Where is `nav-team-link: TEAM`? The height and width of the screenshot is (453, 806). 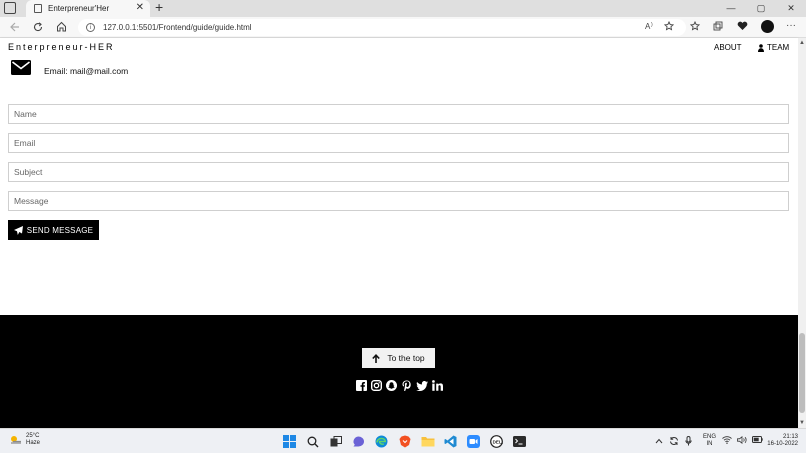
nav-team-link: TEAM is located at coordinates (773, 47).